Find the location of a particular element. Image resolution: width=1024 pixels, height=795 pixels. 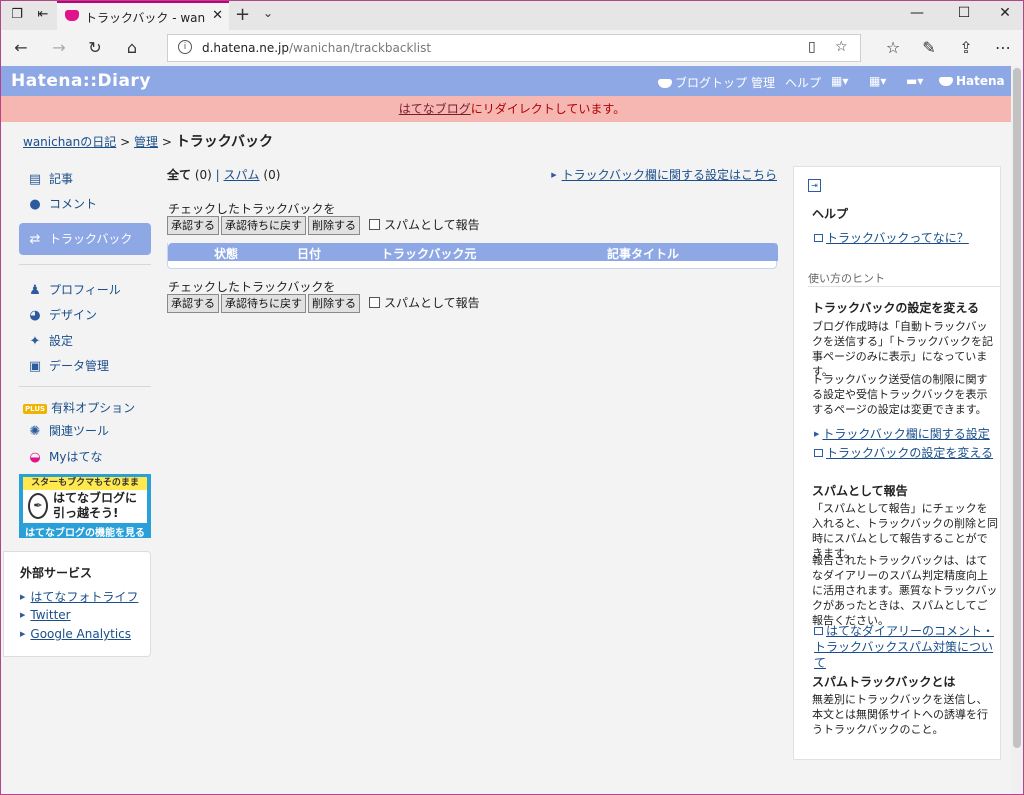

new-tab-icon: + is located at coordinates (242, 14).